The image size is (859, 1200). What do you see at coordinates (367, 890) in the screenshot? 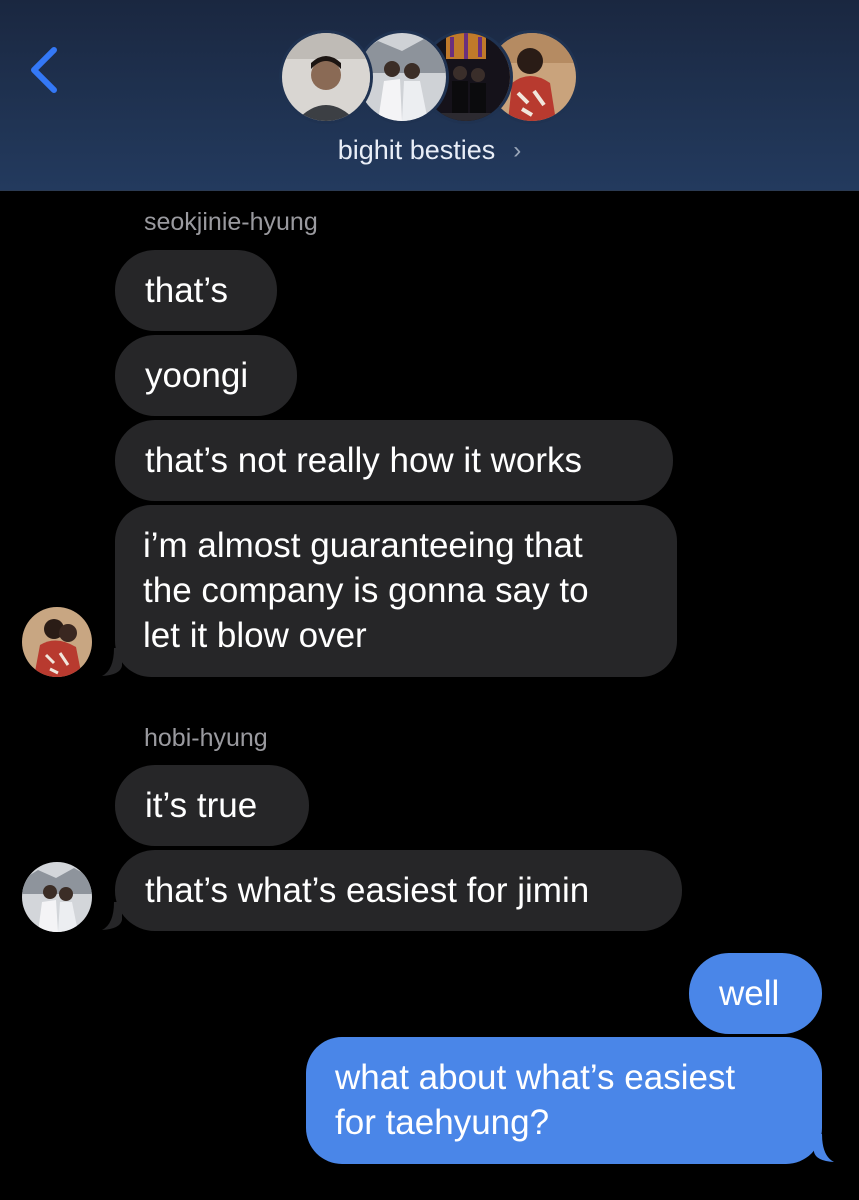
I see `message-text: that’s what’s easiest for jimin` at bounding box center [367, 890].